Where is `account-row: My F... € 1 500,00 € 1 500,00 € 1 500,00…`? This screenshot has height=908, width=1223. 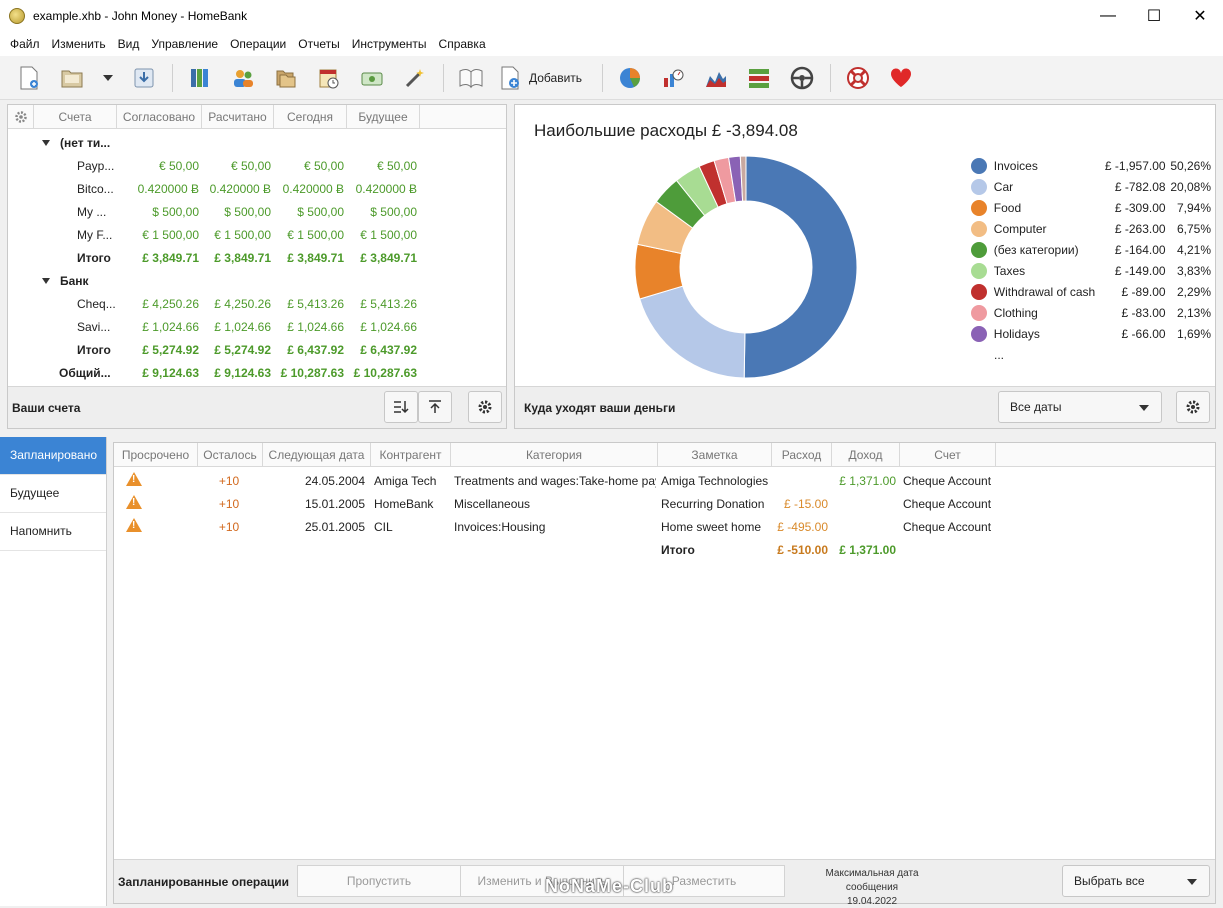
account-row: My F... € 1 500,00 € 1 500,00 € 1 500,00… is located at coordinates (257, 234).